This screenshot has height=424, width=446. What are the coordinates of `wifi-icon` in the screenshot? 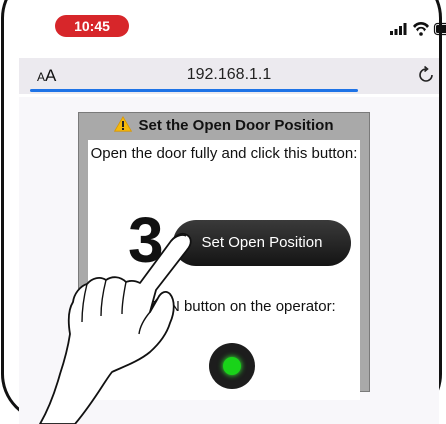 It's located at (421, 29).